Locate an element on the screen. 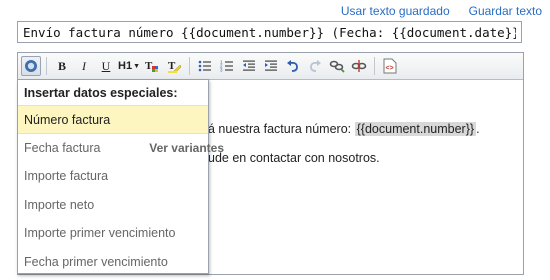  redo-icon is located at coordinates (315, 66).